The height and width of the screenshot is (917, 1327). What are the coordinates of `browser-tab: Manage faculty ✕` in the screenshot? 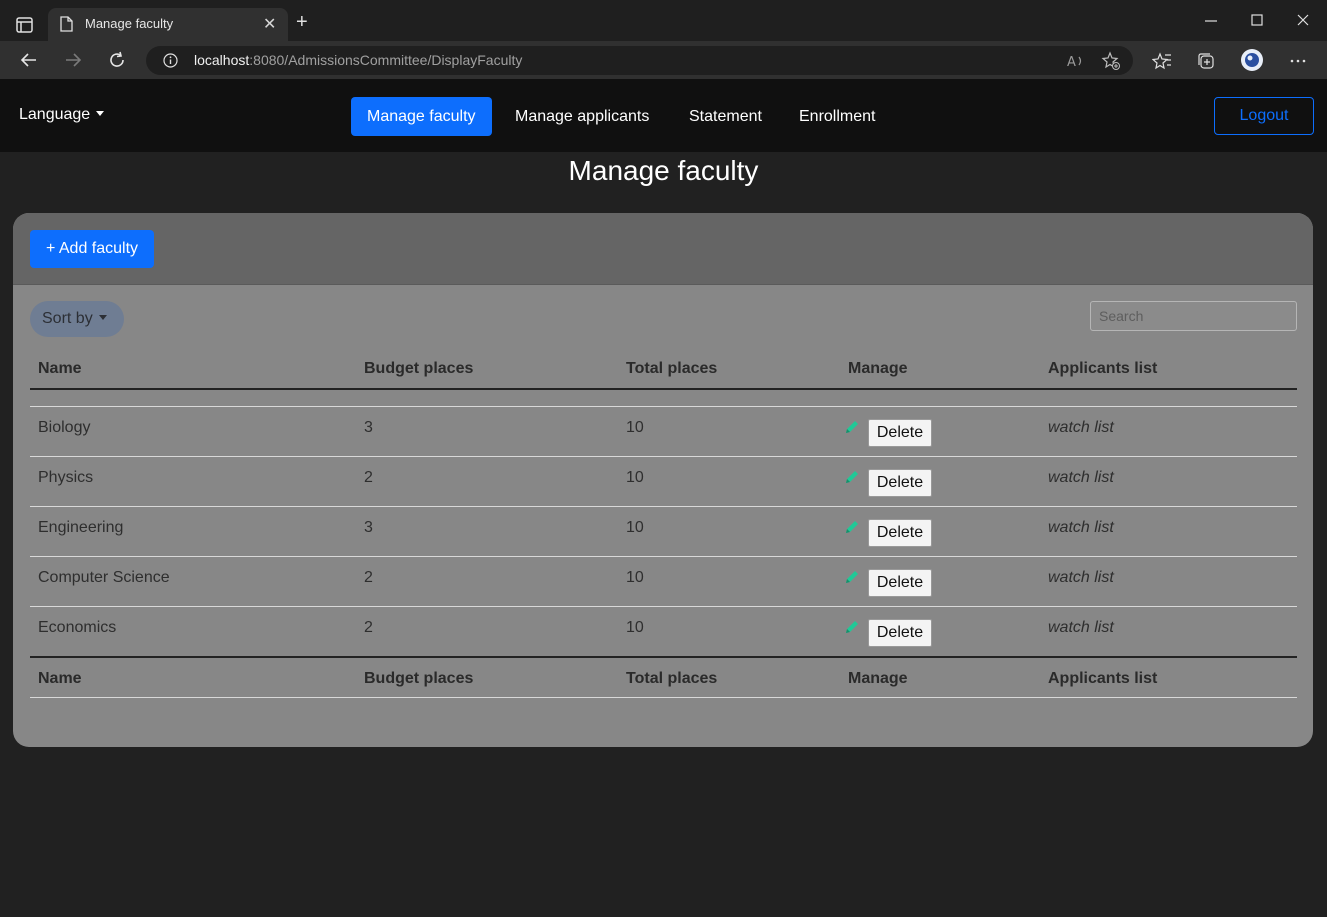 It's located at (168, 24).